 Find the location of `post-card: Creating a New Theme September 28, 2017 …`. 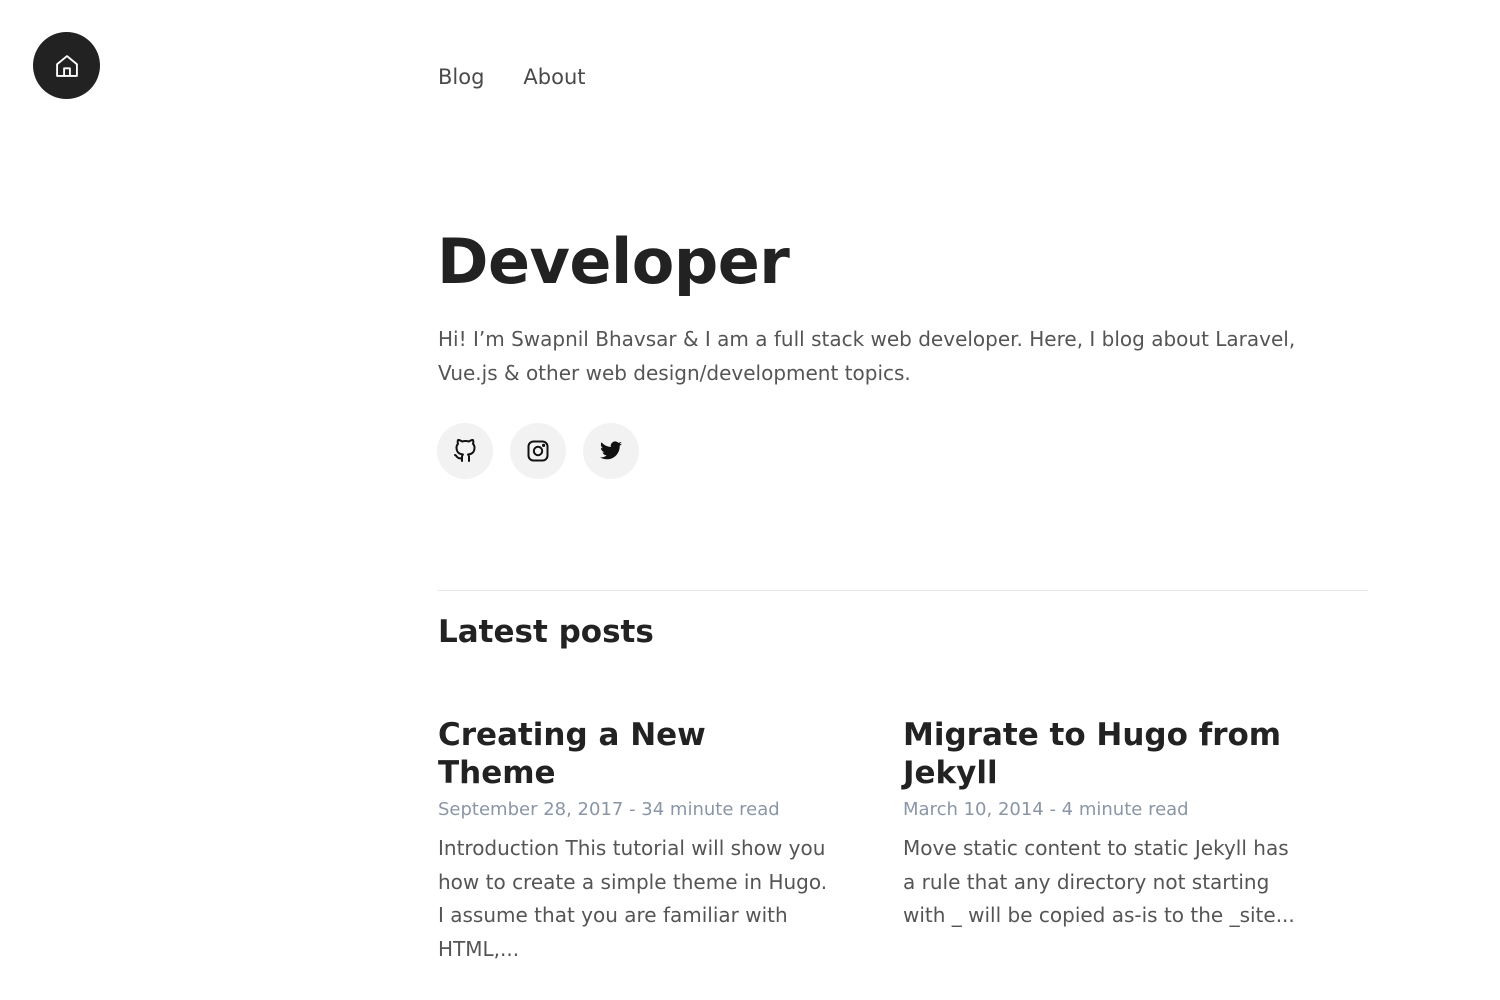

post-card: Creating a New Theme September 28, 2017 … is located at coordinates (635, 841).